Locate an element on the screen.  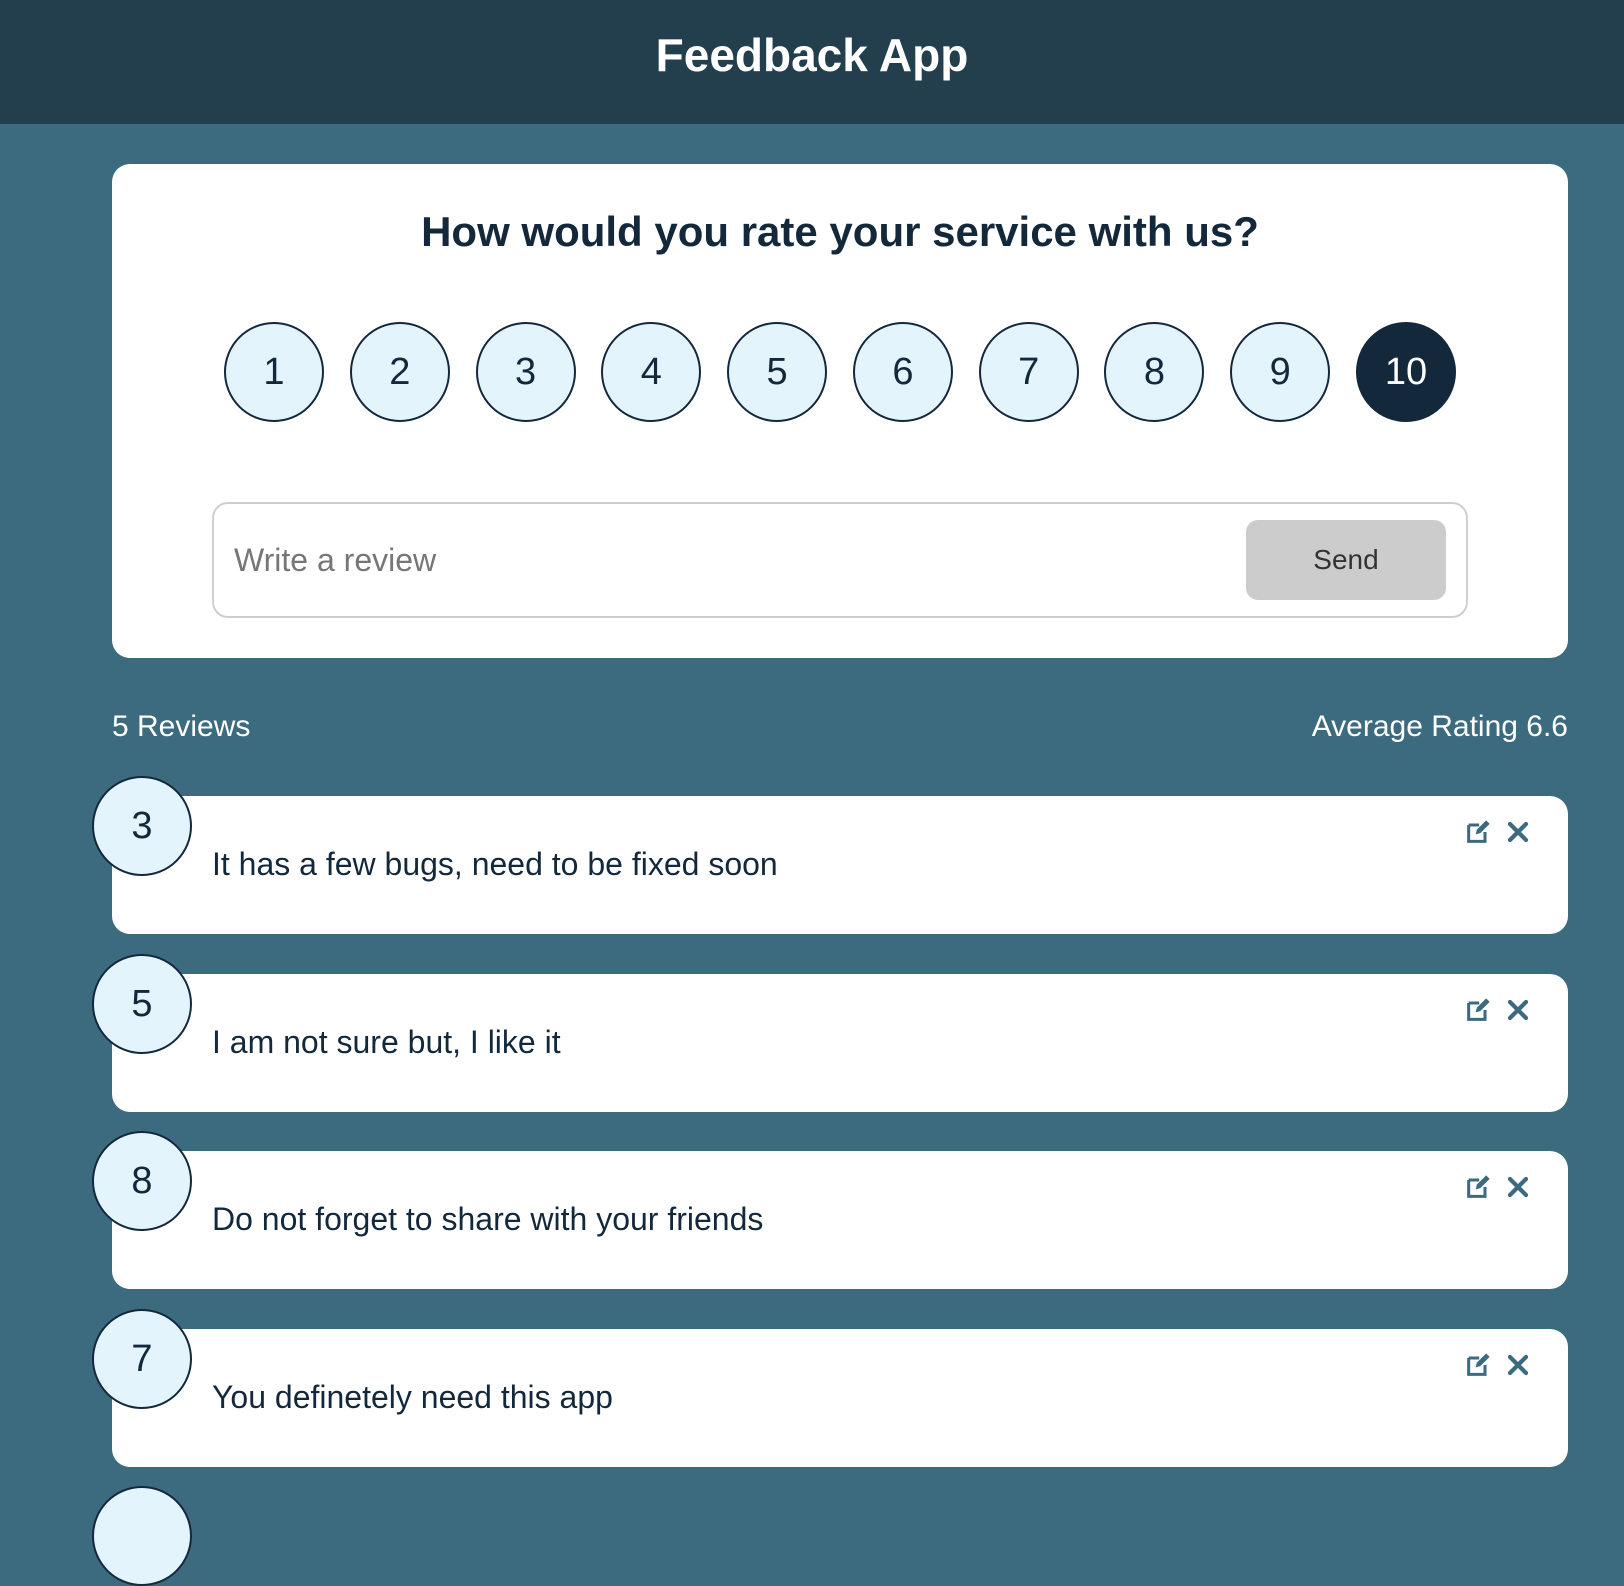
send-button: Send is located at coordinates (1346, 560).